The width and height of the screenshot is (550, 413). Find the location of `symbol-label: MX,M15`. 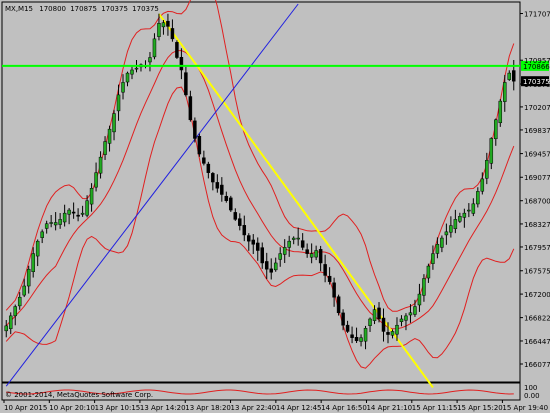

symbol-label: MX,M15 is located at coordinates (19, 9).